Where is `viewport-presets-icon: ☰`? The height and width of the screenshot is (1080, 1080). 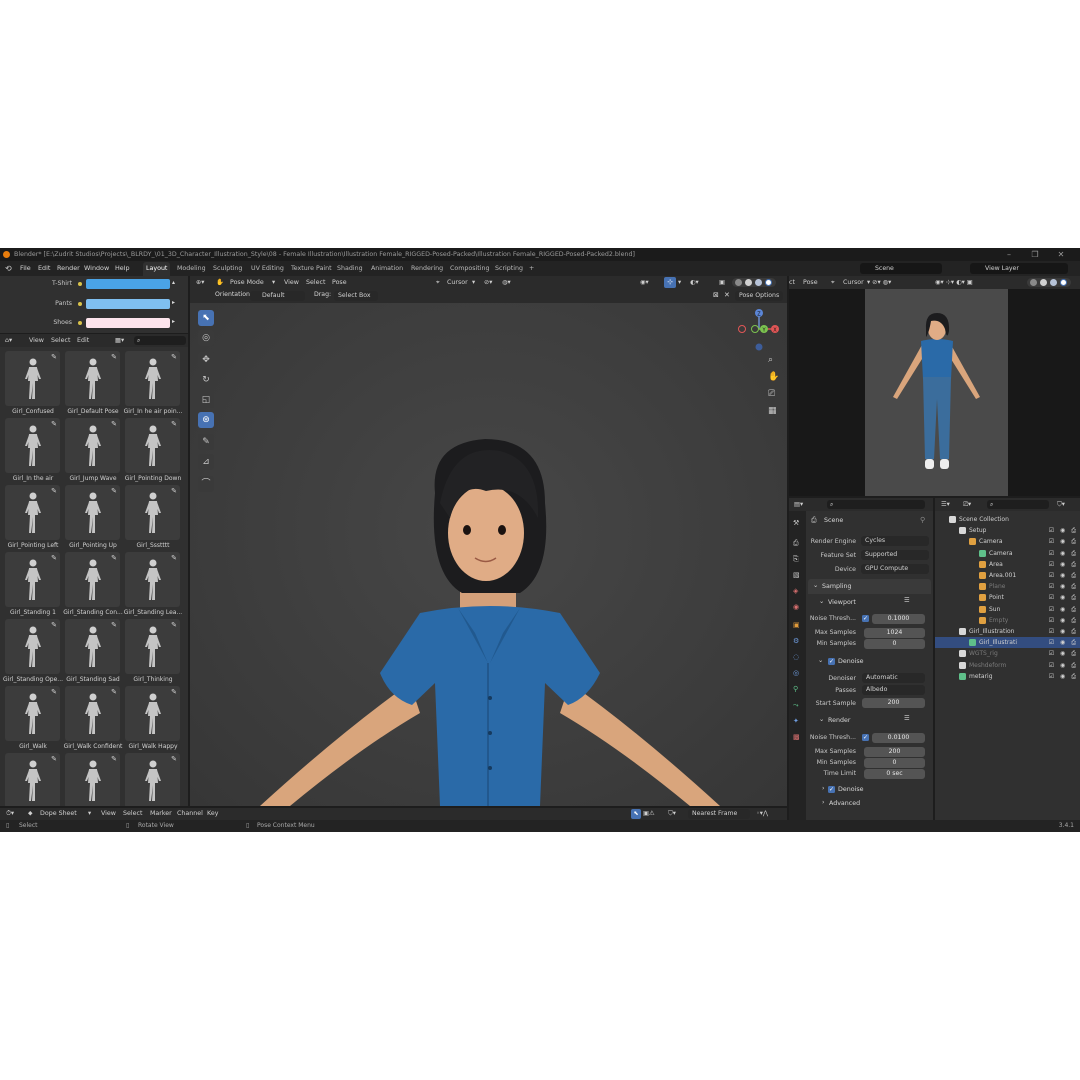 viewport-presets-icon: ☰ is located at coordinates (907, 600).